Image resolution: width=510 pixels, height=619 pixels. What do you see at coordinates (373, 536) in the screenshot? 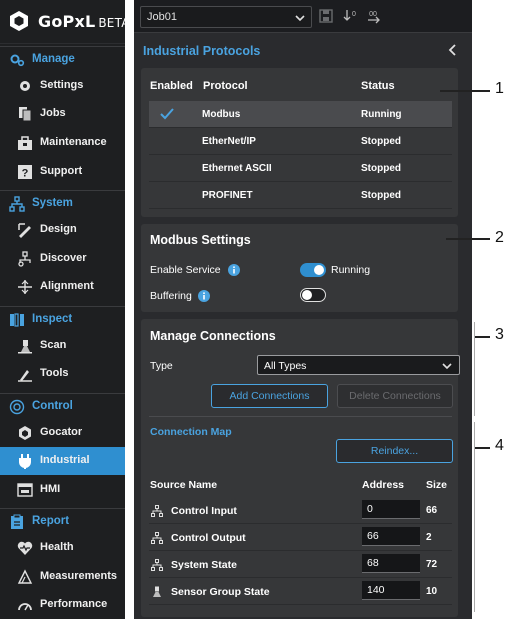
I see `address-value: 66` at bounding box center [373, 536].